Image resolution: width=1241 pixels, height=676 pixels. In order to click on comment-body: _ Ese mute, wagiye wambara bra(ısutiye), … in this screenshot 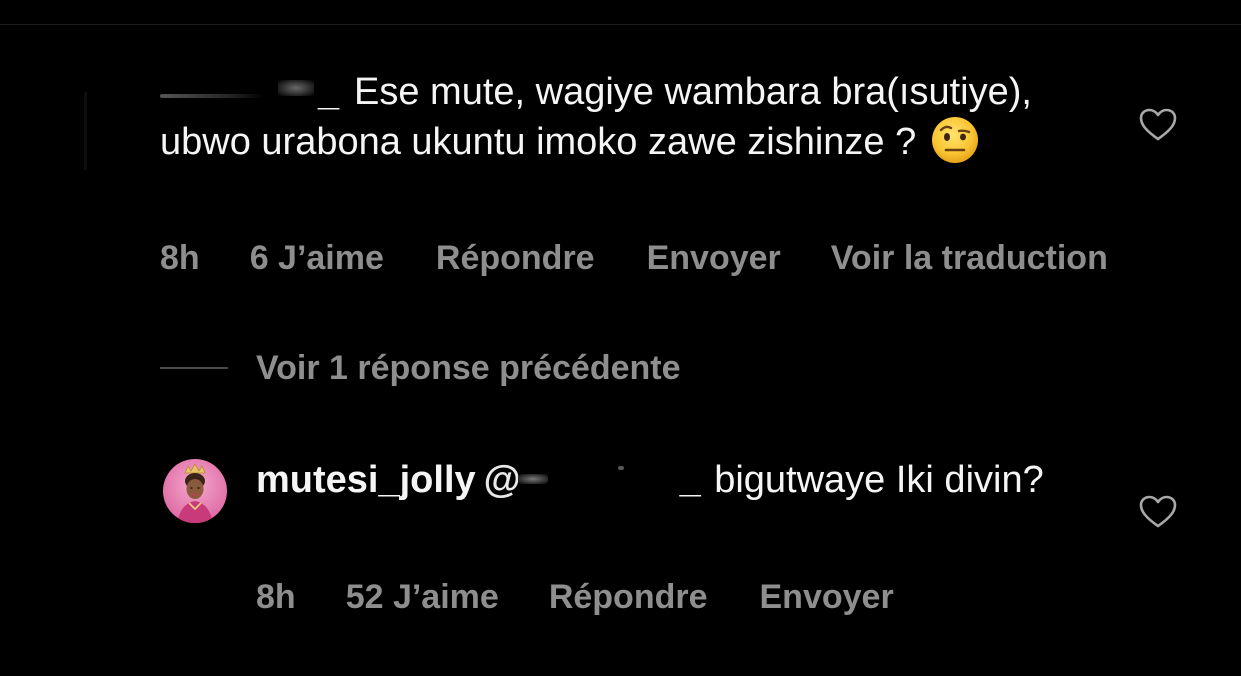, I will do `click(620, 117)`.